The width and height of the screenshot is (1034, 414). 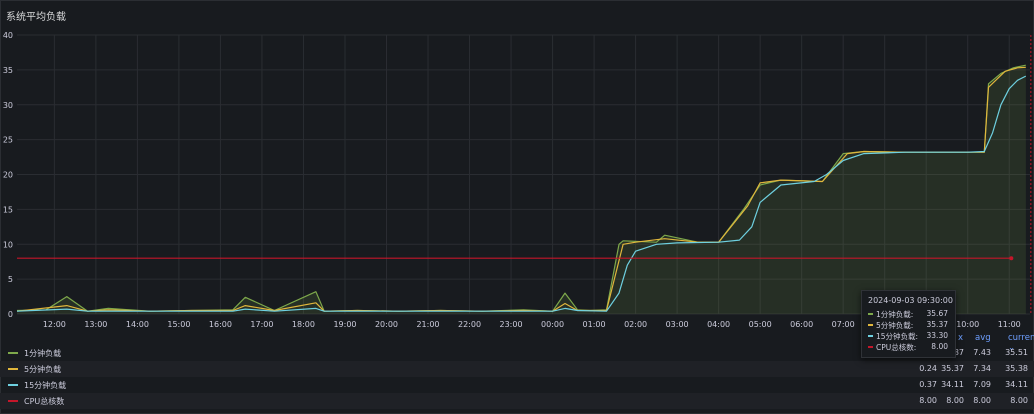 I want to click on x-tick-label: 07:00, so click(x=843, y=324).